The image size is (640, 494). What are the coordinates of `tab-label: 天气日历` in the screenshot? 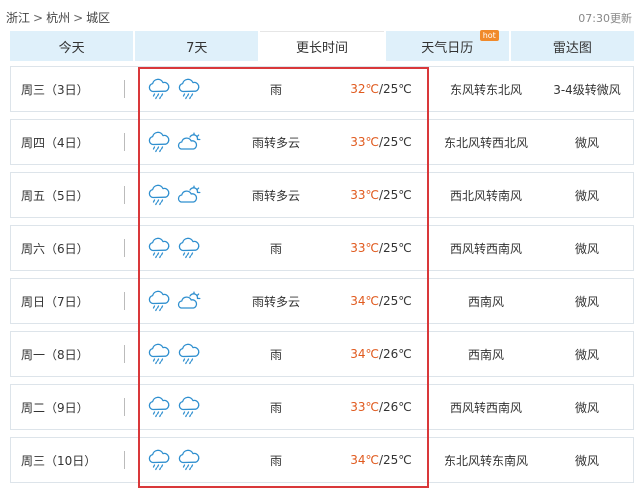 It's located at (447, 48).